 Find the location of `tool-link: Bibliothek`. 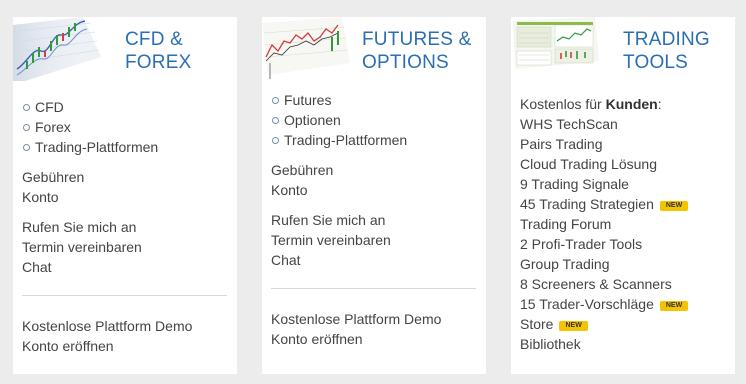

tool-link: Bibliothek is located at coordinates (624, 344).